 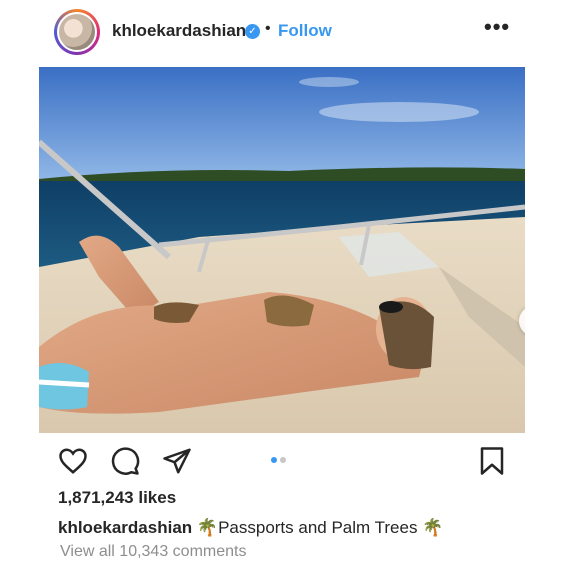 I want to click on carousel-dot-active, so click(x=274, y=460).